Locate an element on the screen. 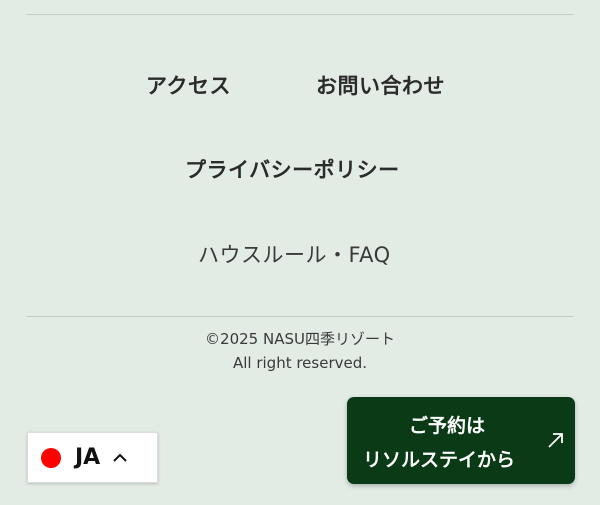  reservation-button-label-1: ご予約は is located at coordinates (446, 426).